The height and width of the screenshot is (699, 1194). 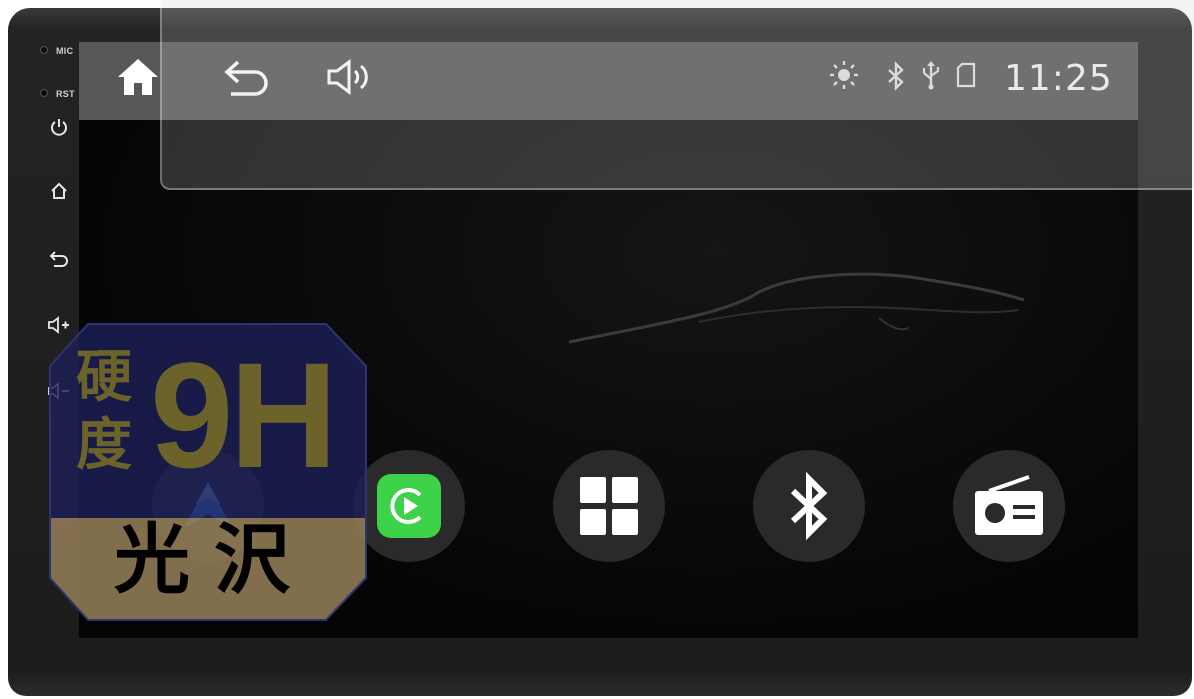 I want to click on brightness-icon, so click(x=844, y=75).